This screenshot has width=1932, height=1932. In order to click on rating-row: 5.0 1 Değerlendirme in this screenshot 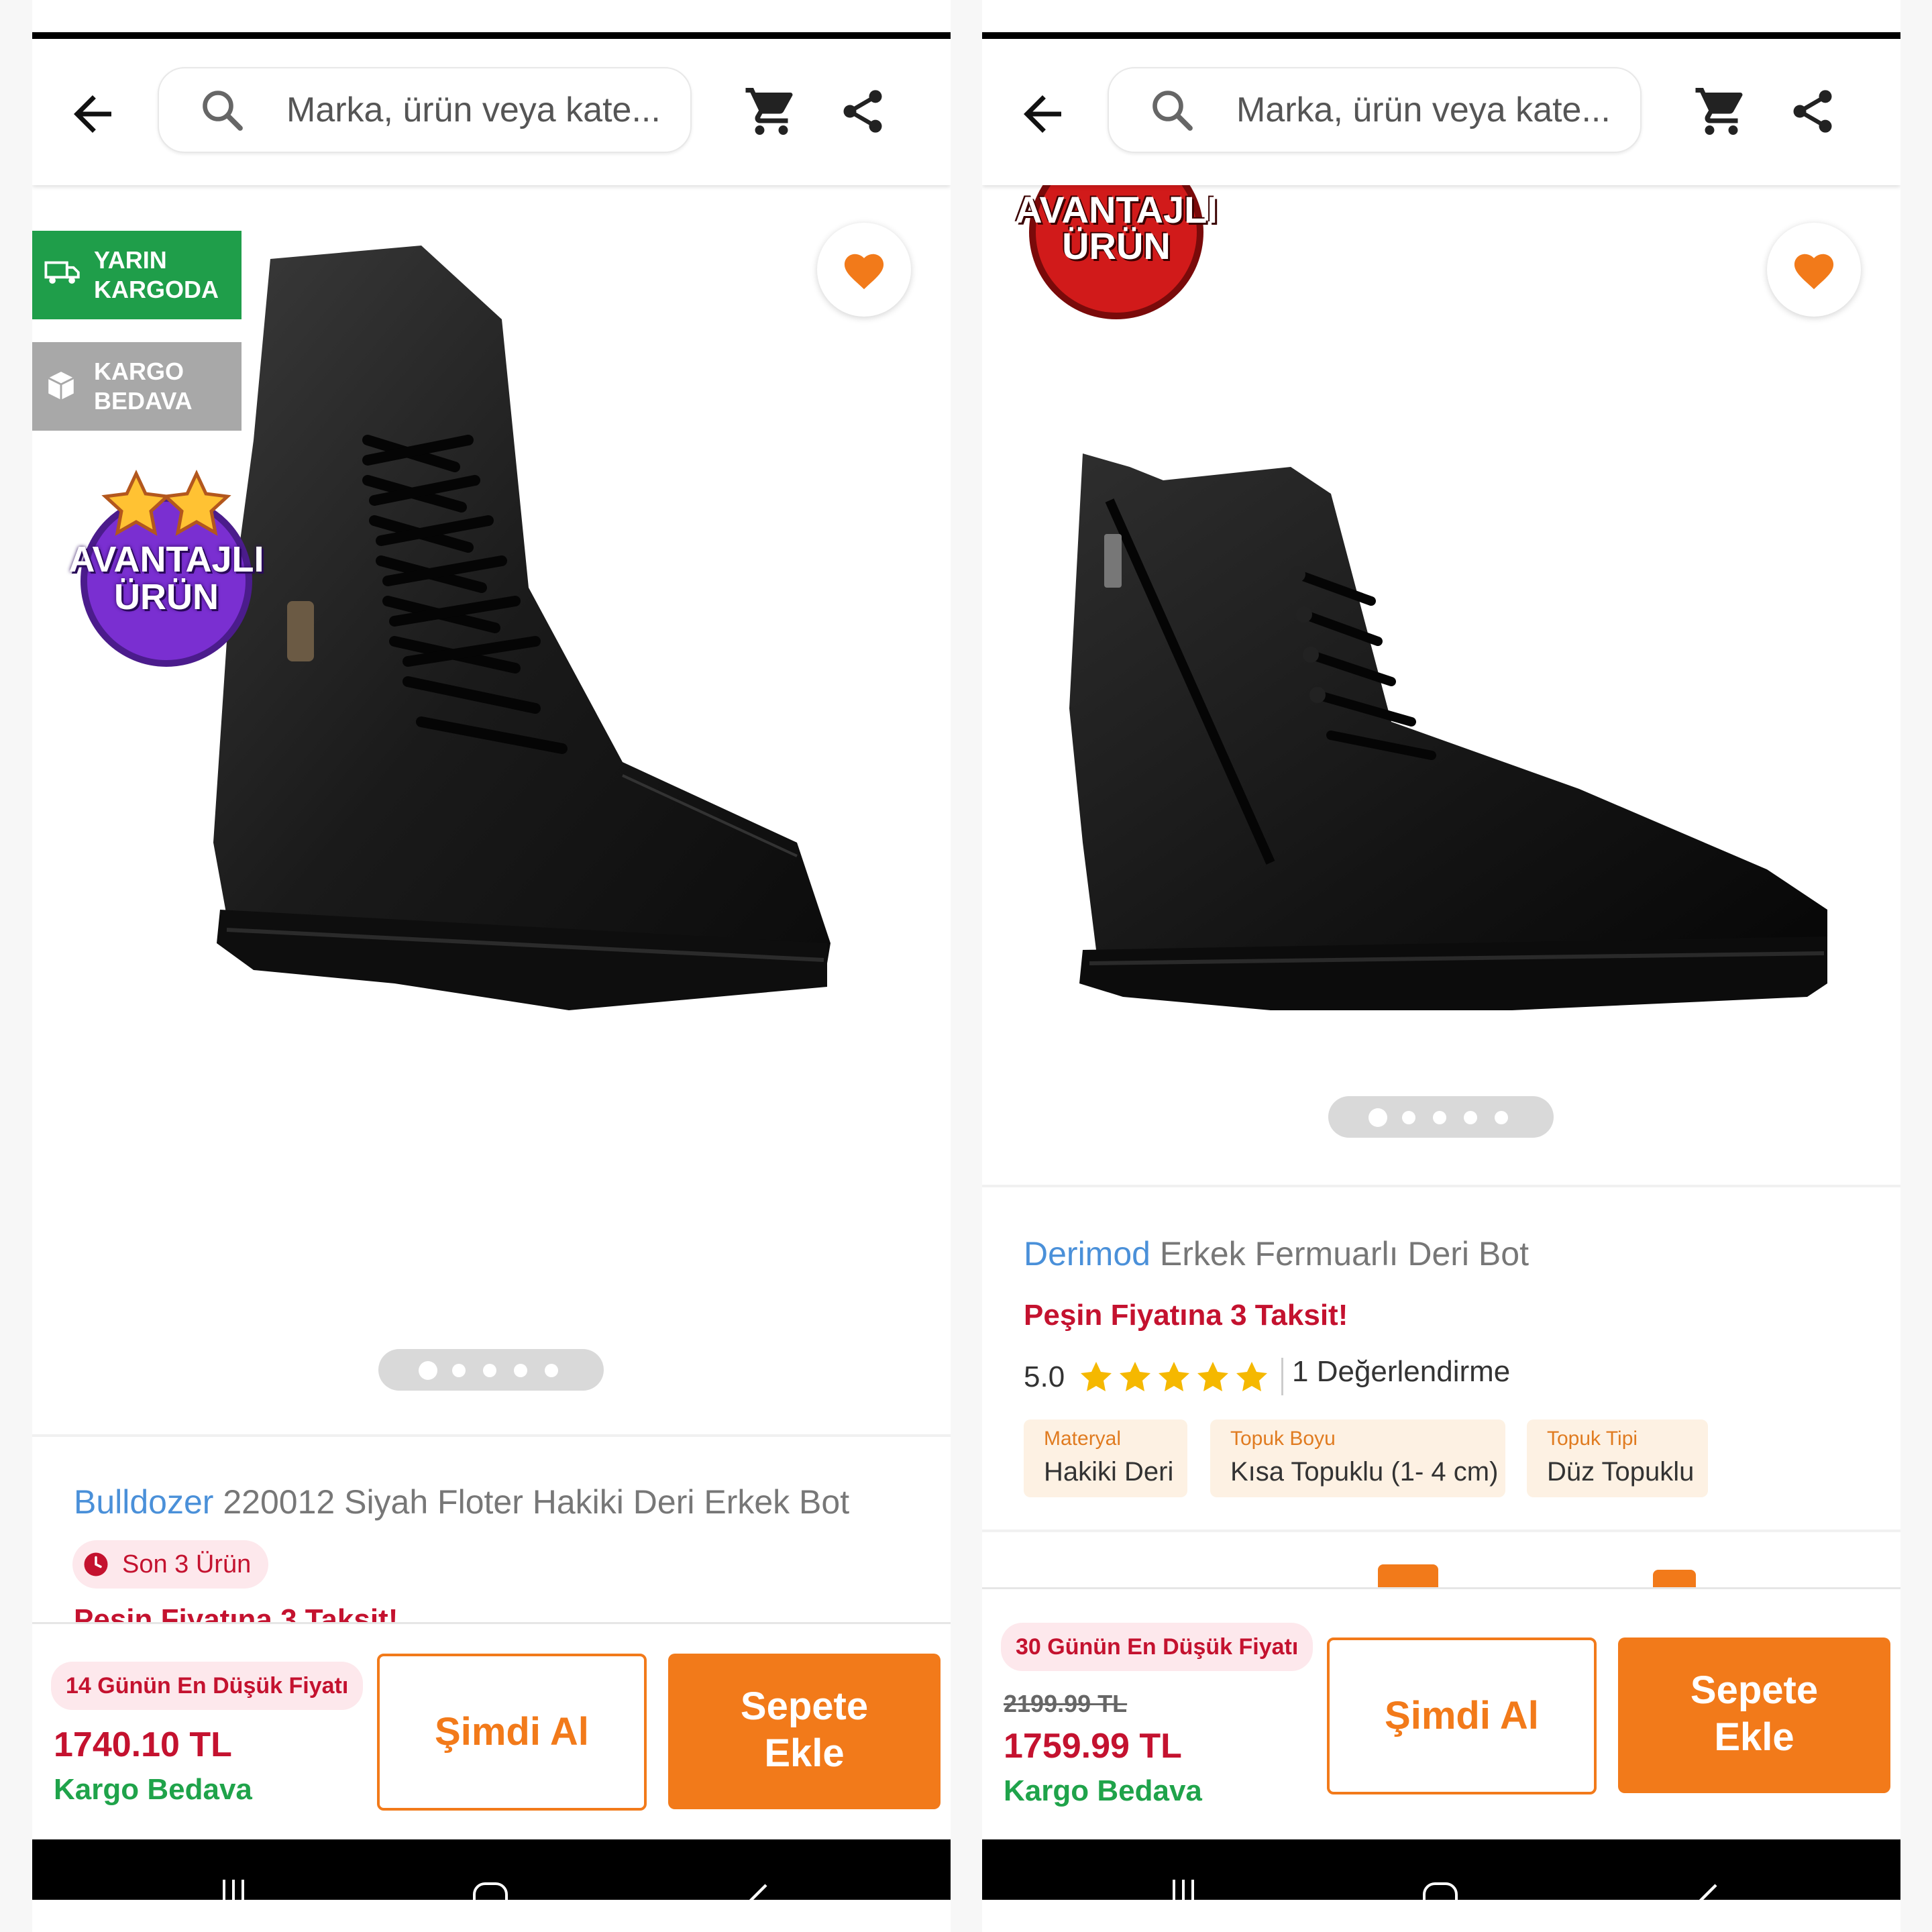, I will do `click(1325, 1375)`.